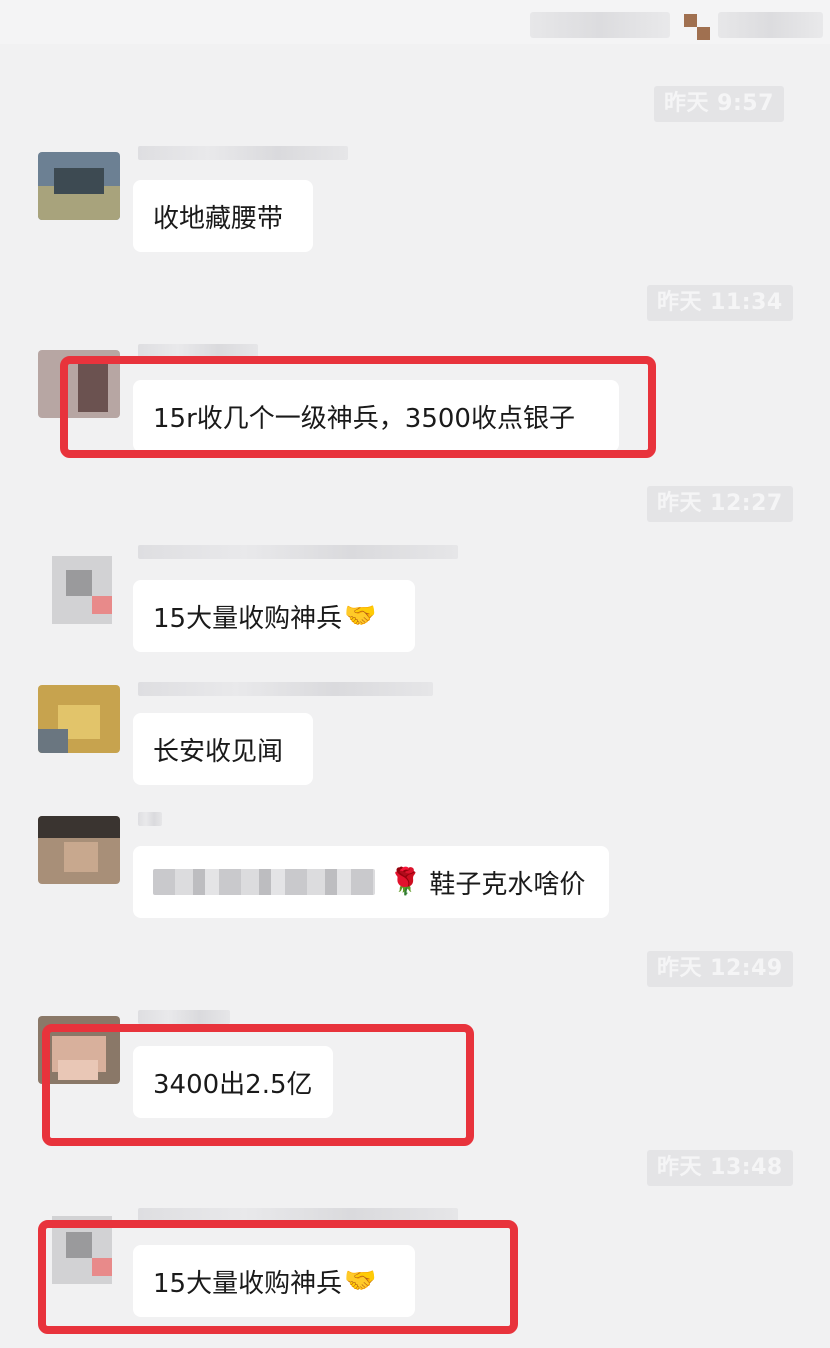 This screenshot has width=830, height=1348. I want to click on timestamp: 昨天 9:57, so click(719, 104).